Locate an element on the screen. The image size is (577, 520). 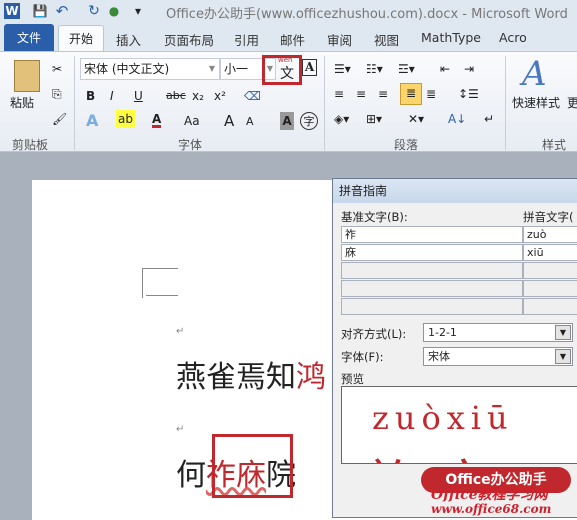
redo-icon: ↻ is located at coordinates (94, 11).